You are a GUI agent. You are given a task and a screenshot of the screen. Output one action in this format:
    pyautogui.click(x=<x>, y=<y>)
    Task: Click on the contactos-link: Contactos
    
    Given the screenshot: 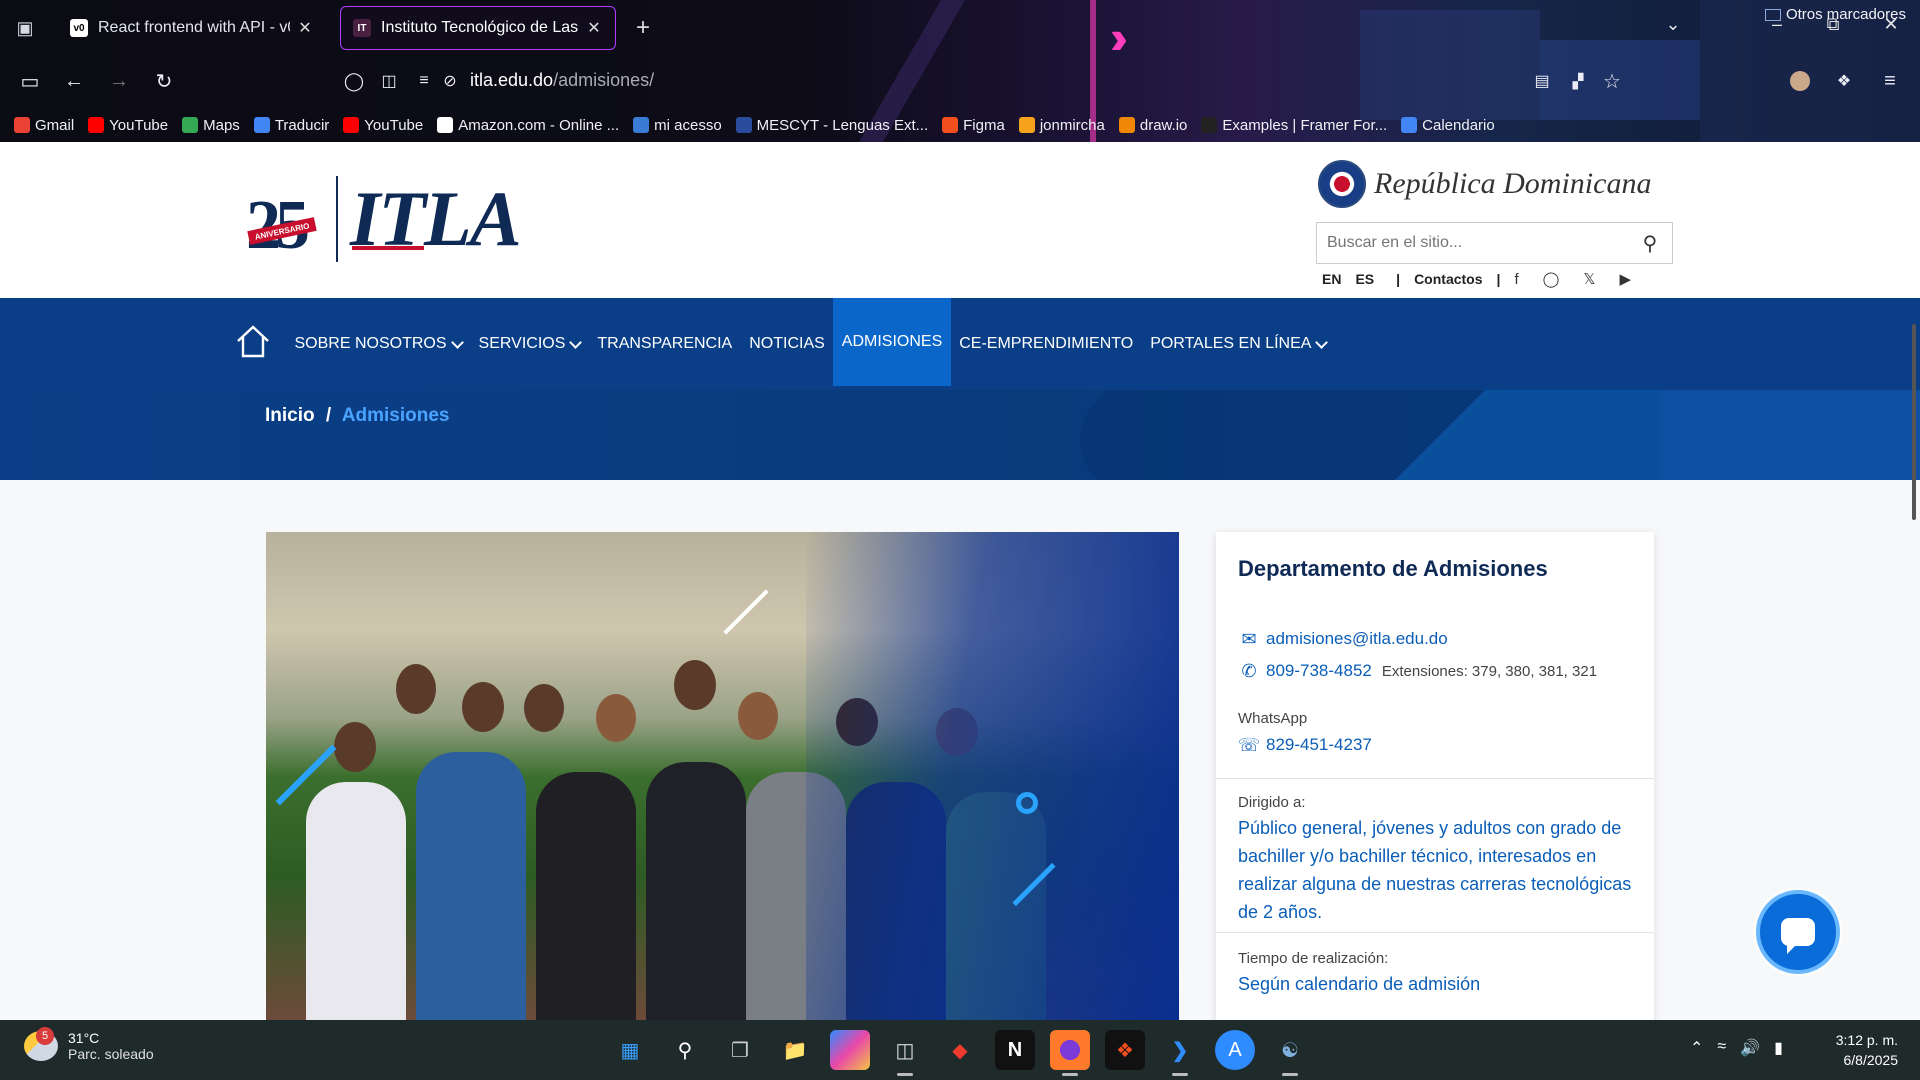 What is the action you would take?
    pyautogui.click(x=1448, y=279)
    